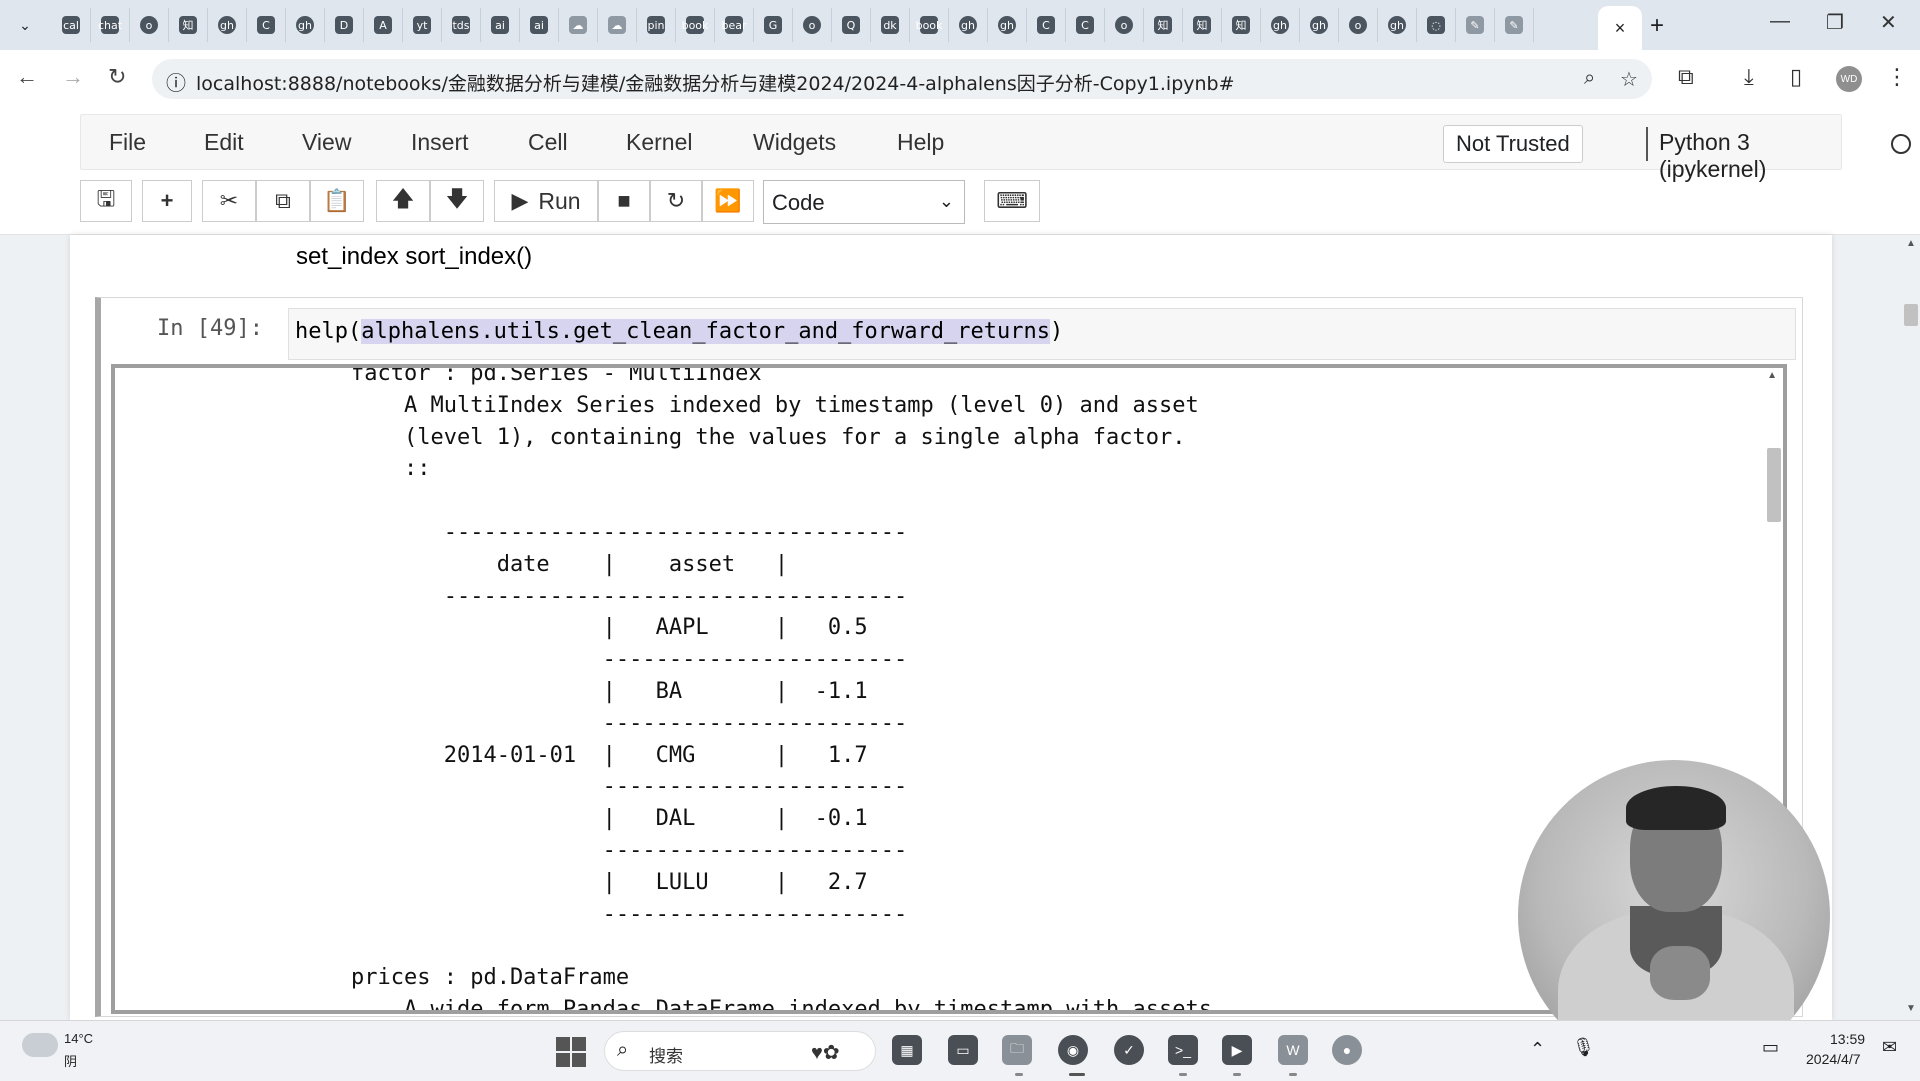  I want to click on menu-cell: Cell, so click(548, 142).